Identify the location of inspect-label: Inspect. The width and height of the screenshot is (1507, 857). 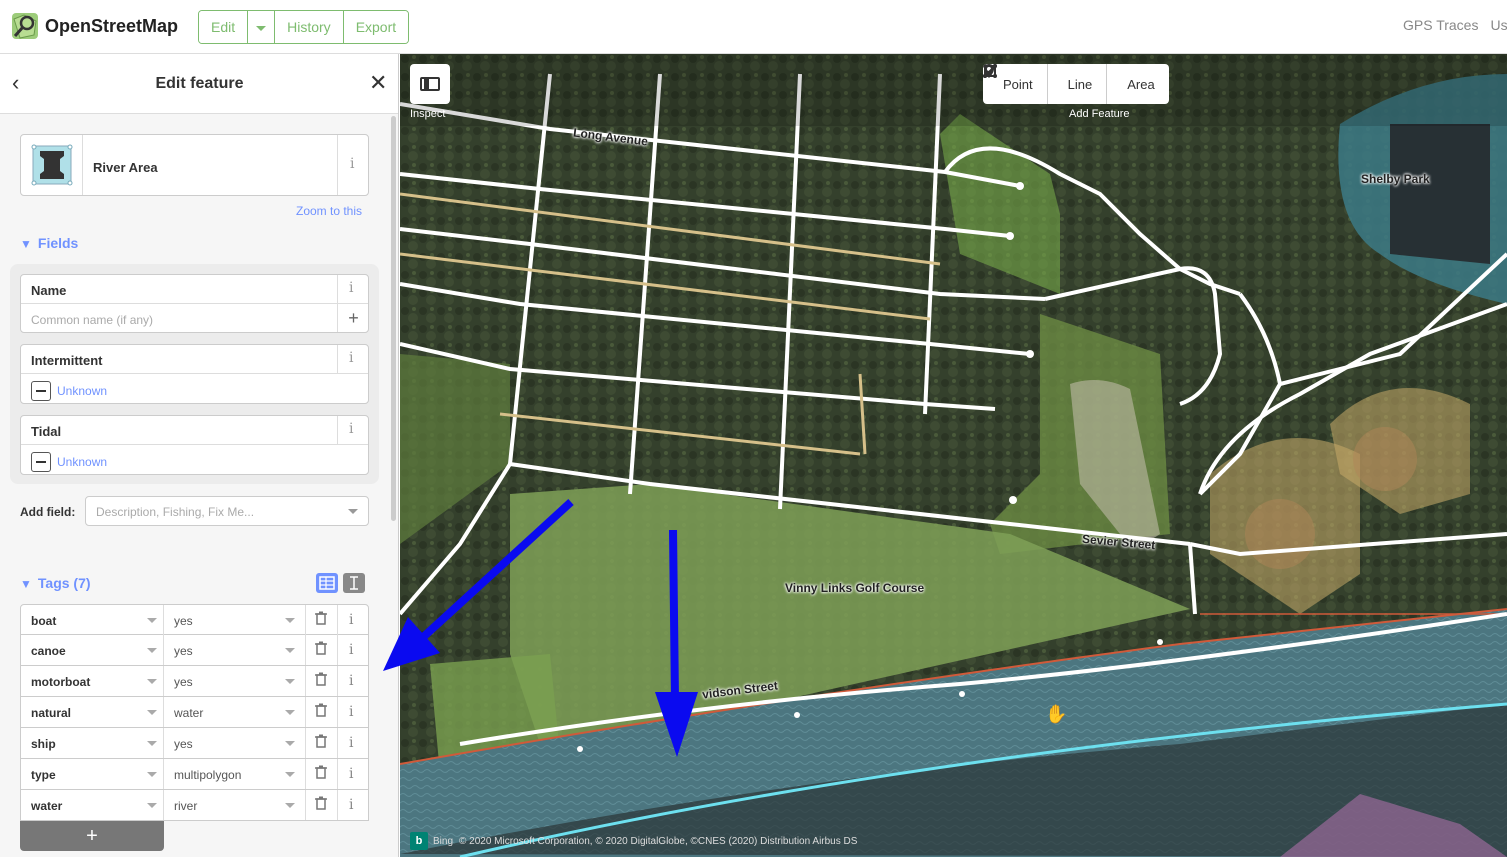
(428, 114).